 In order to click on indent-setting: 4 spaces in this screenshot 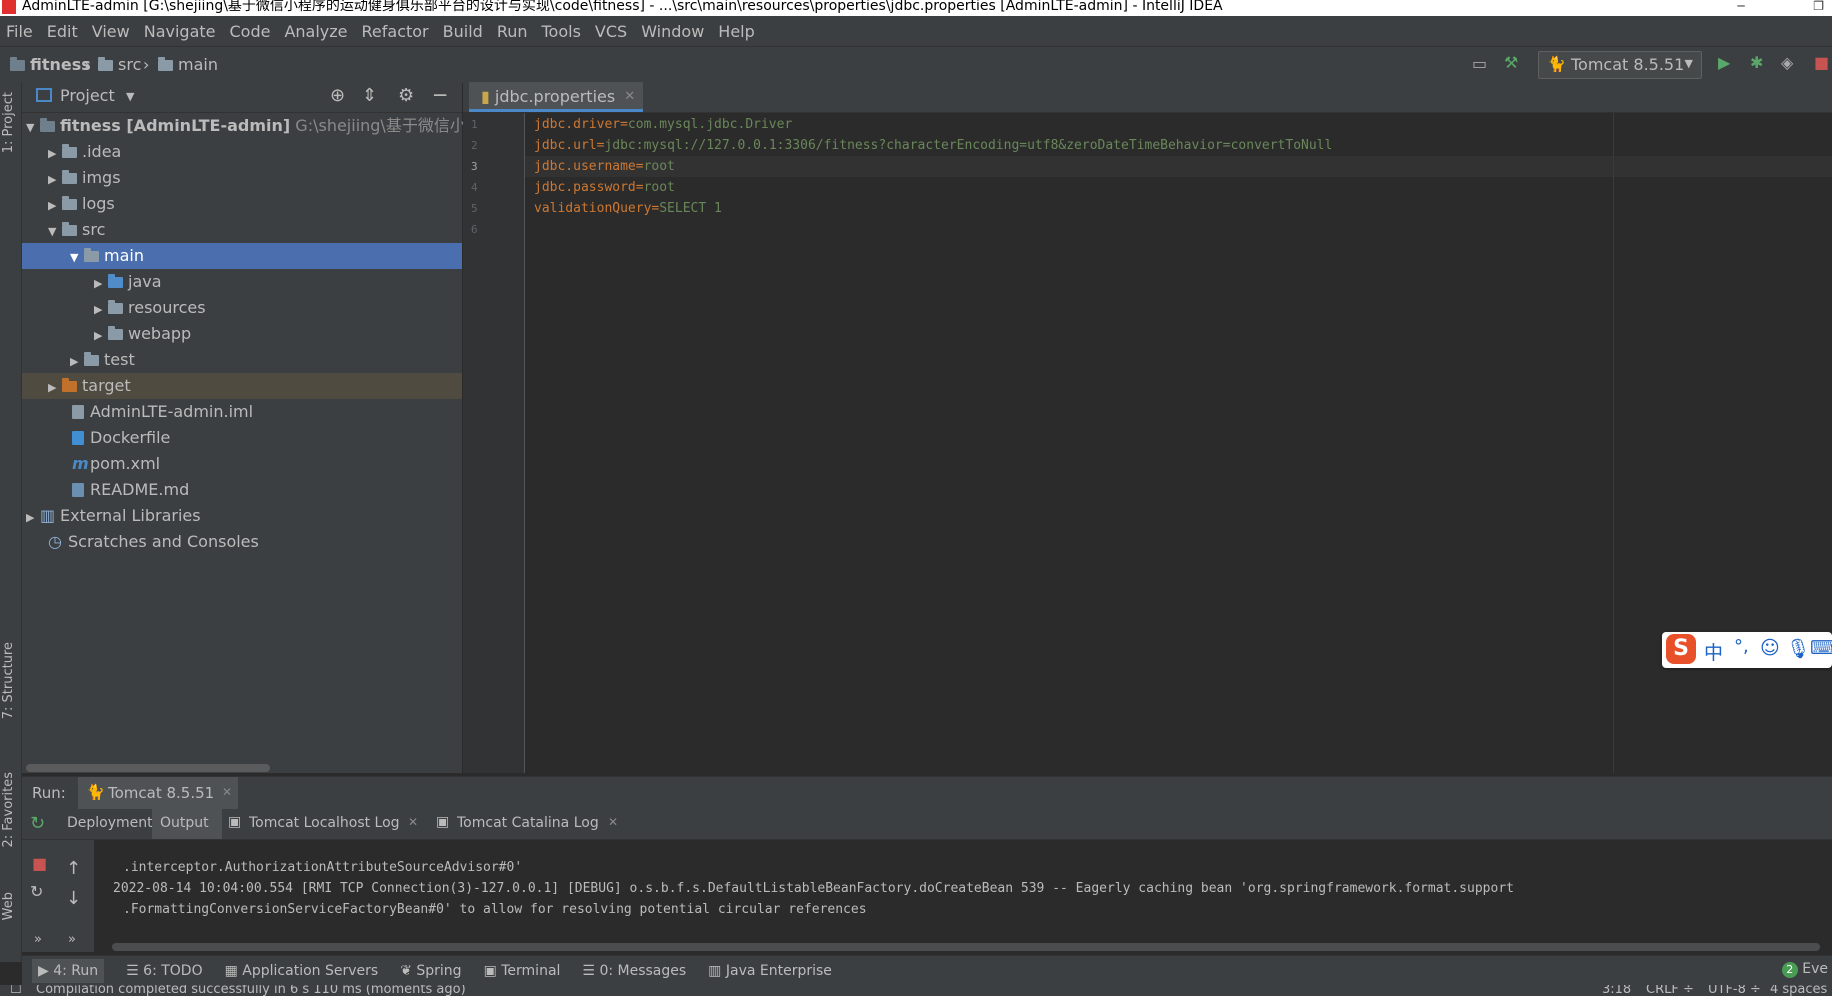, I will do `click(1798, 990)`.